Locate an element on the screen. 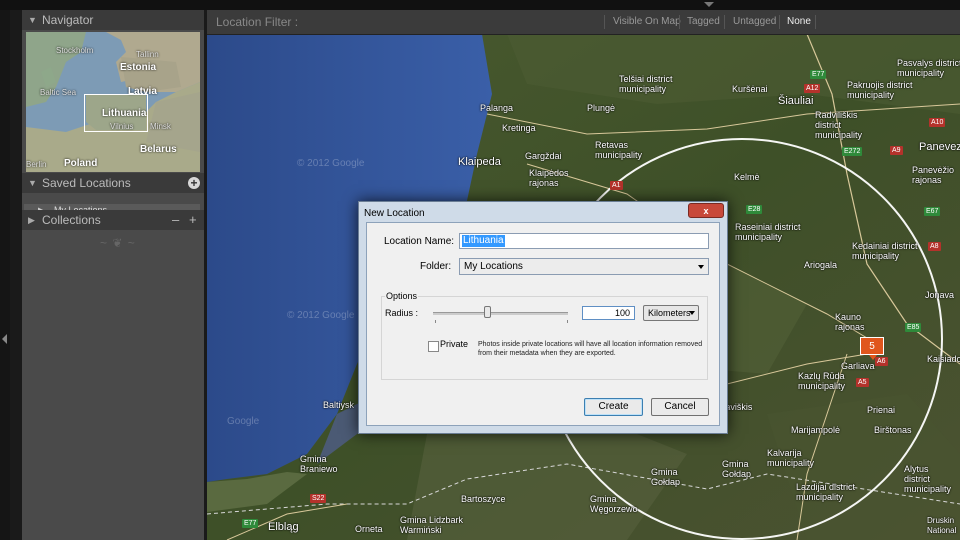  private-checkbox is located at coordinates (433, 346).